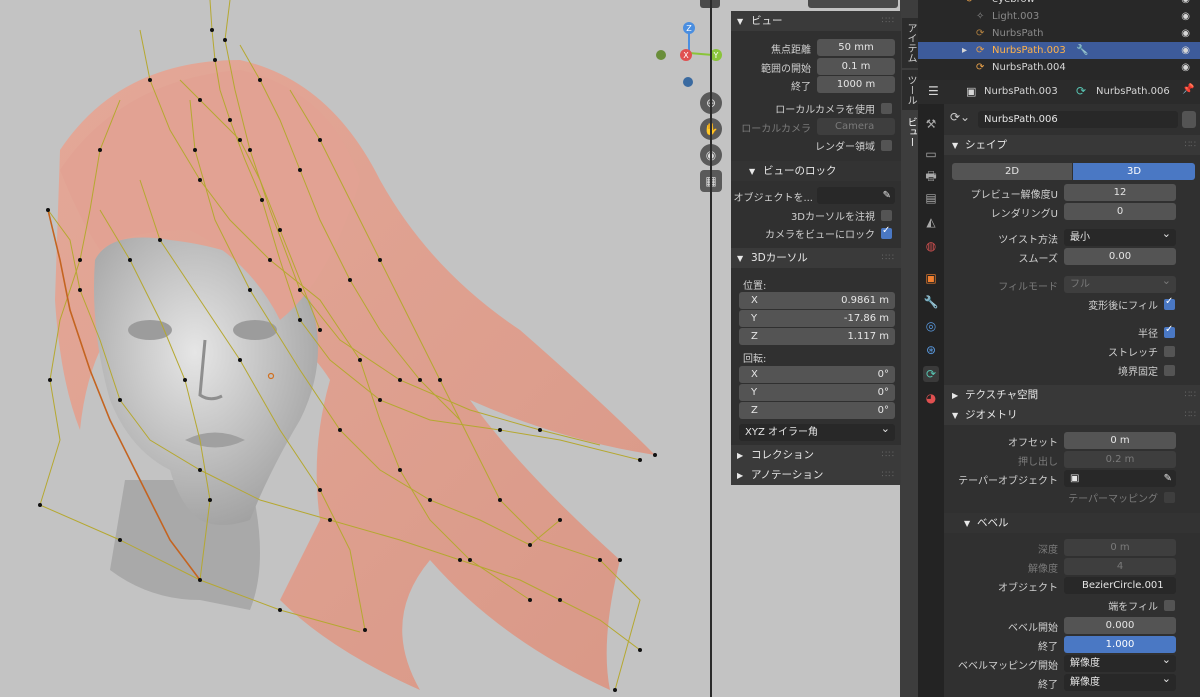  Describe the element at coordinates (1120, 663) in the screenshot. I see `bevel-map-start-dropdown: 解像度` at that location.